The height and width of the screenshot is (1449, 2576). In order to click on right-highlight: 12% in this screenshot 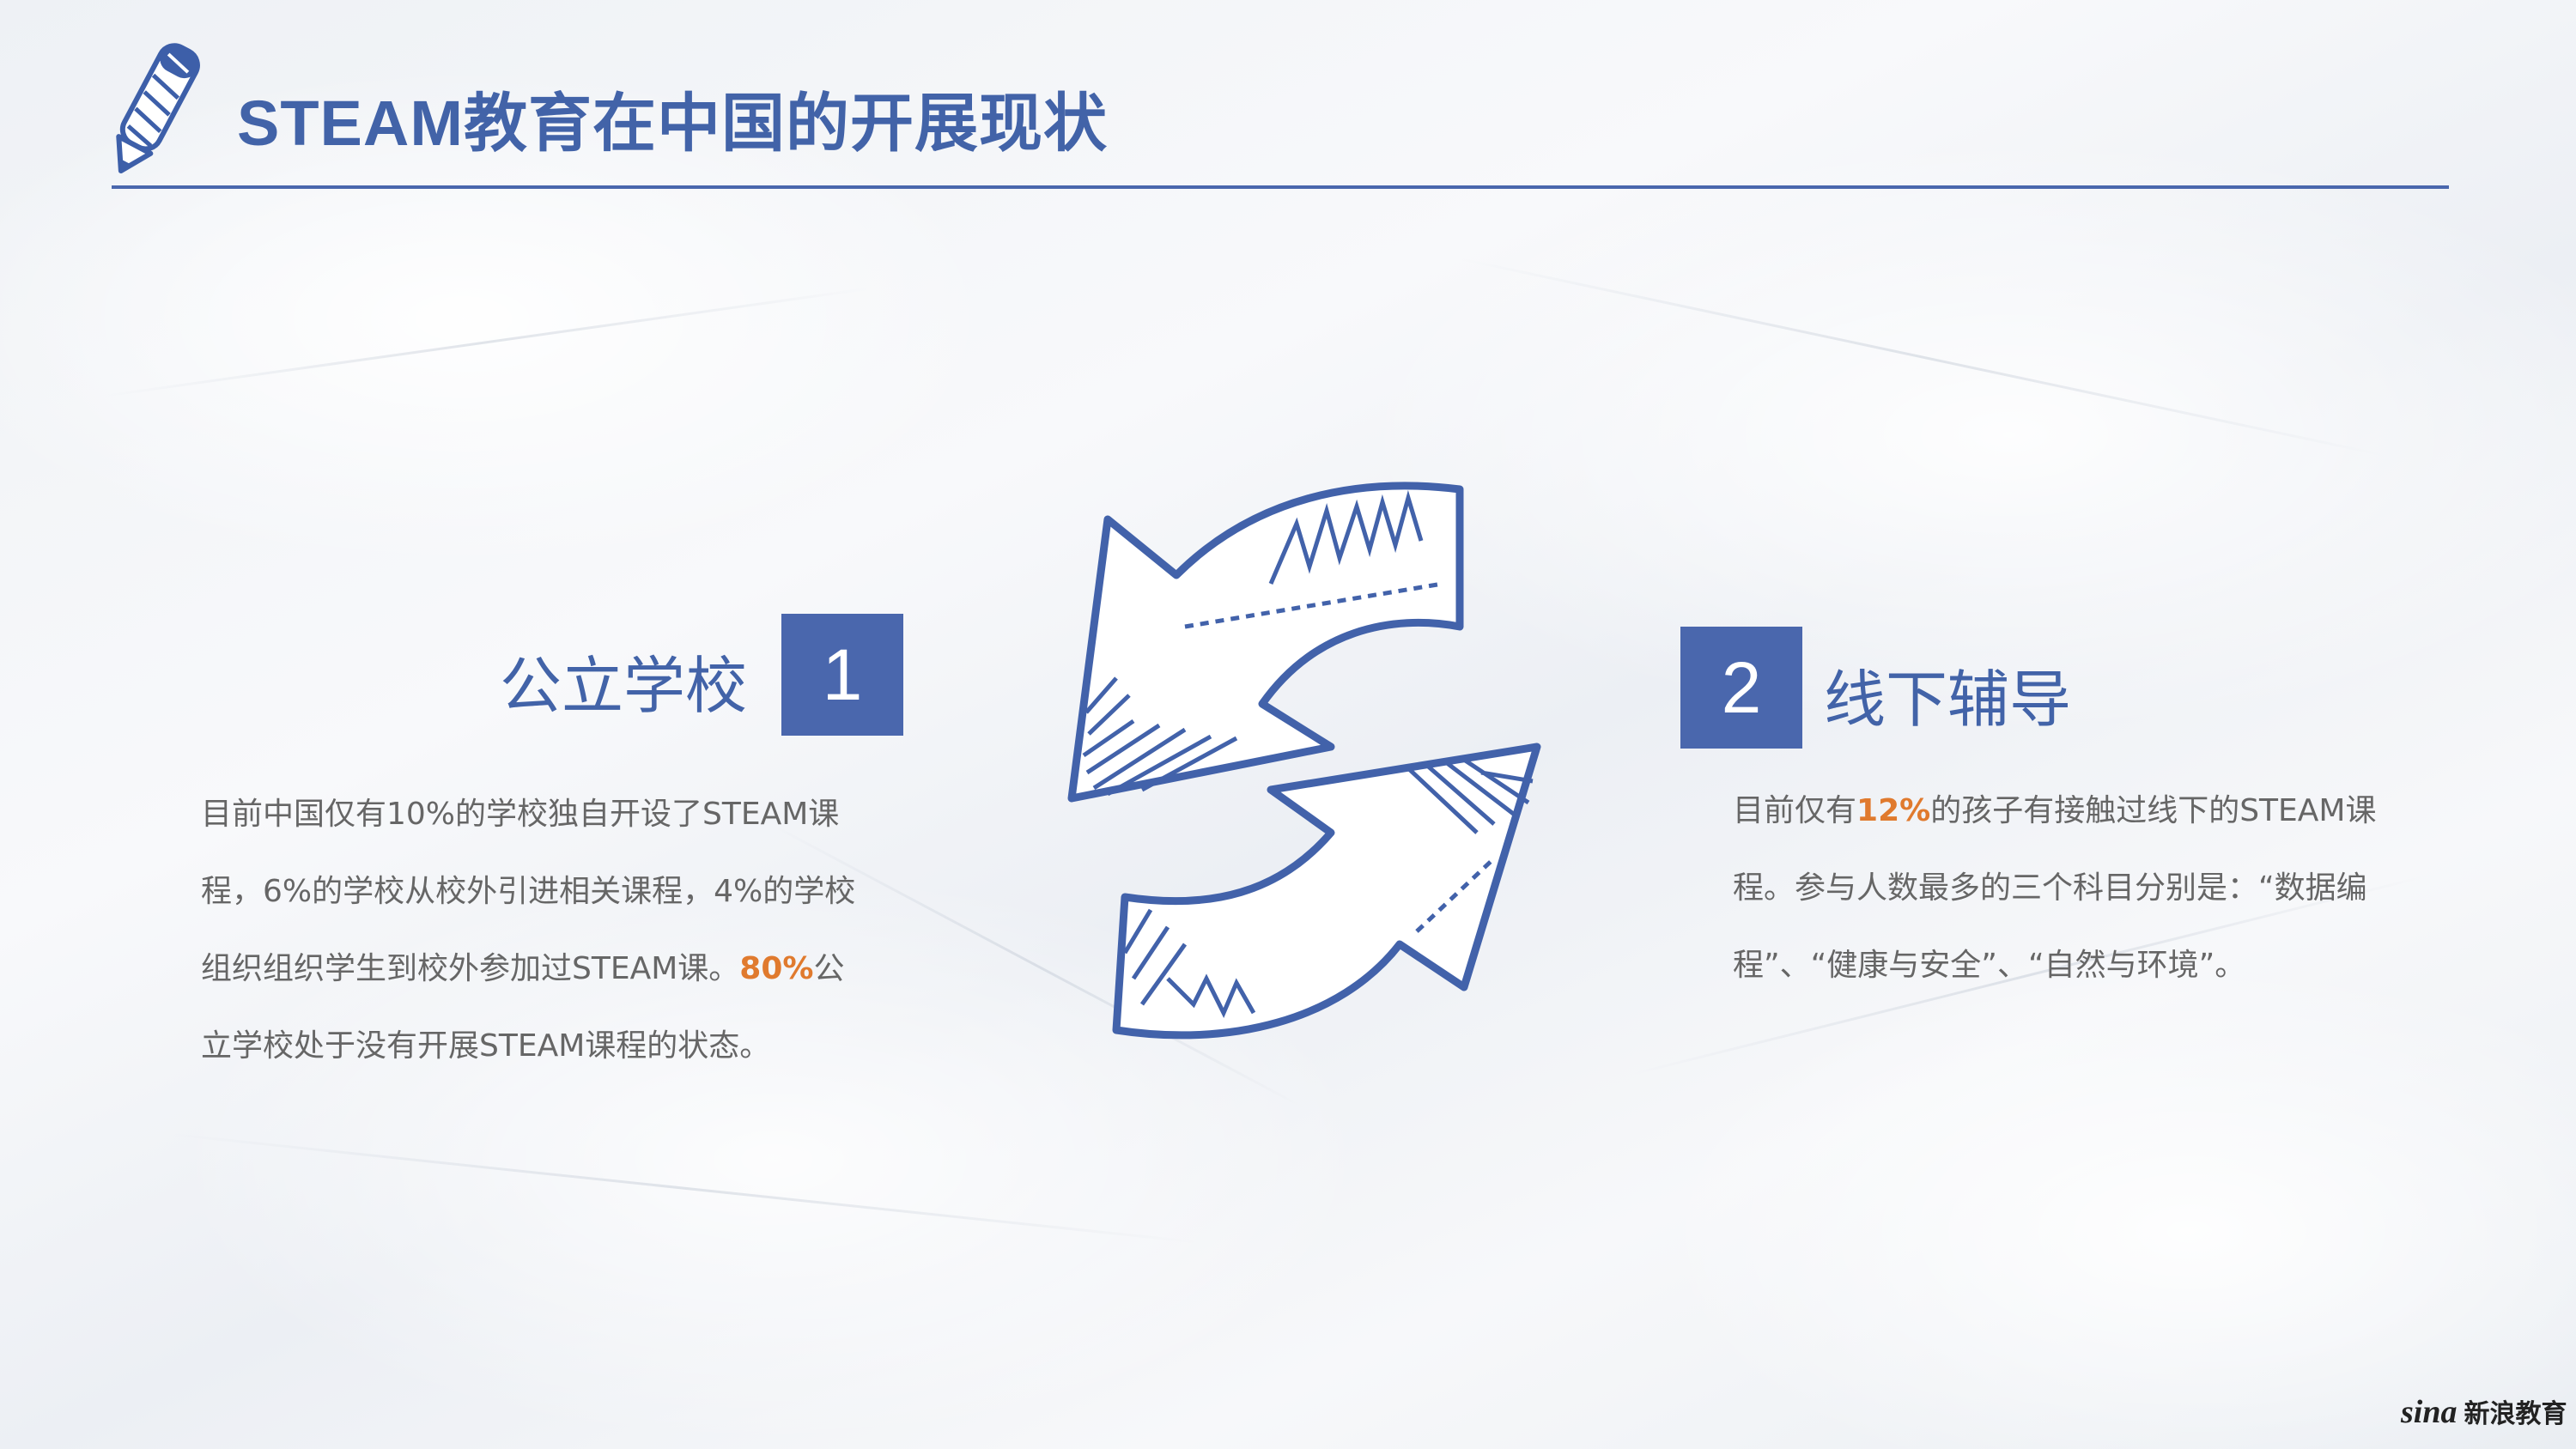, I will do `click(1894, 810)`.